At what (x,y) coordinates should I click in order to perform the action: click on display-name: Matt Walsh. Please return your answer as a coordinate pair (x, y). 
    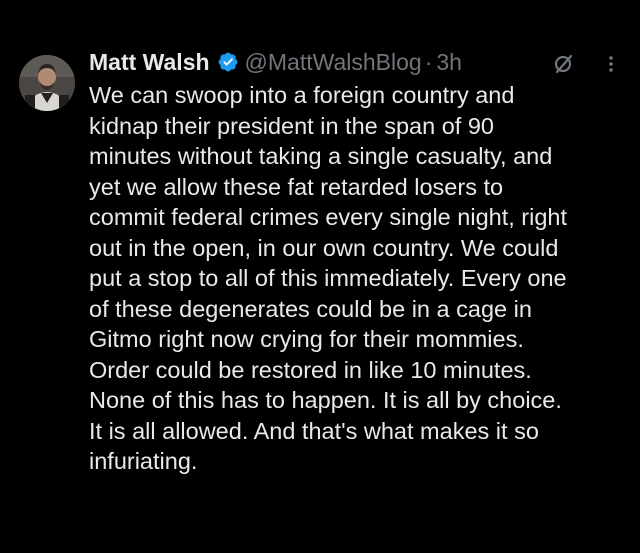
    Looking at the image, I should click on (149, 62).